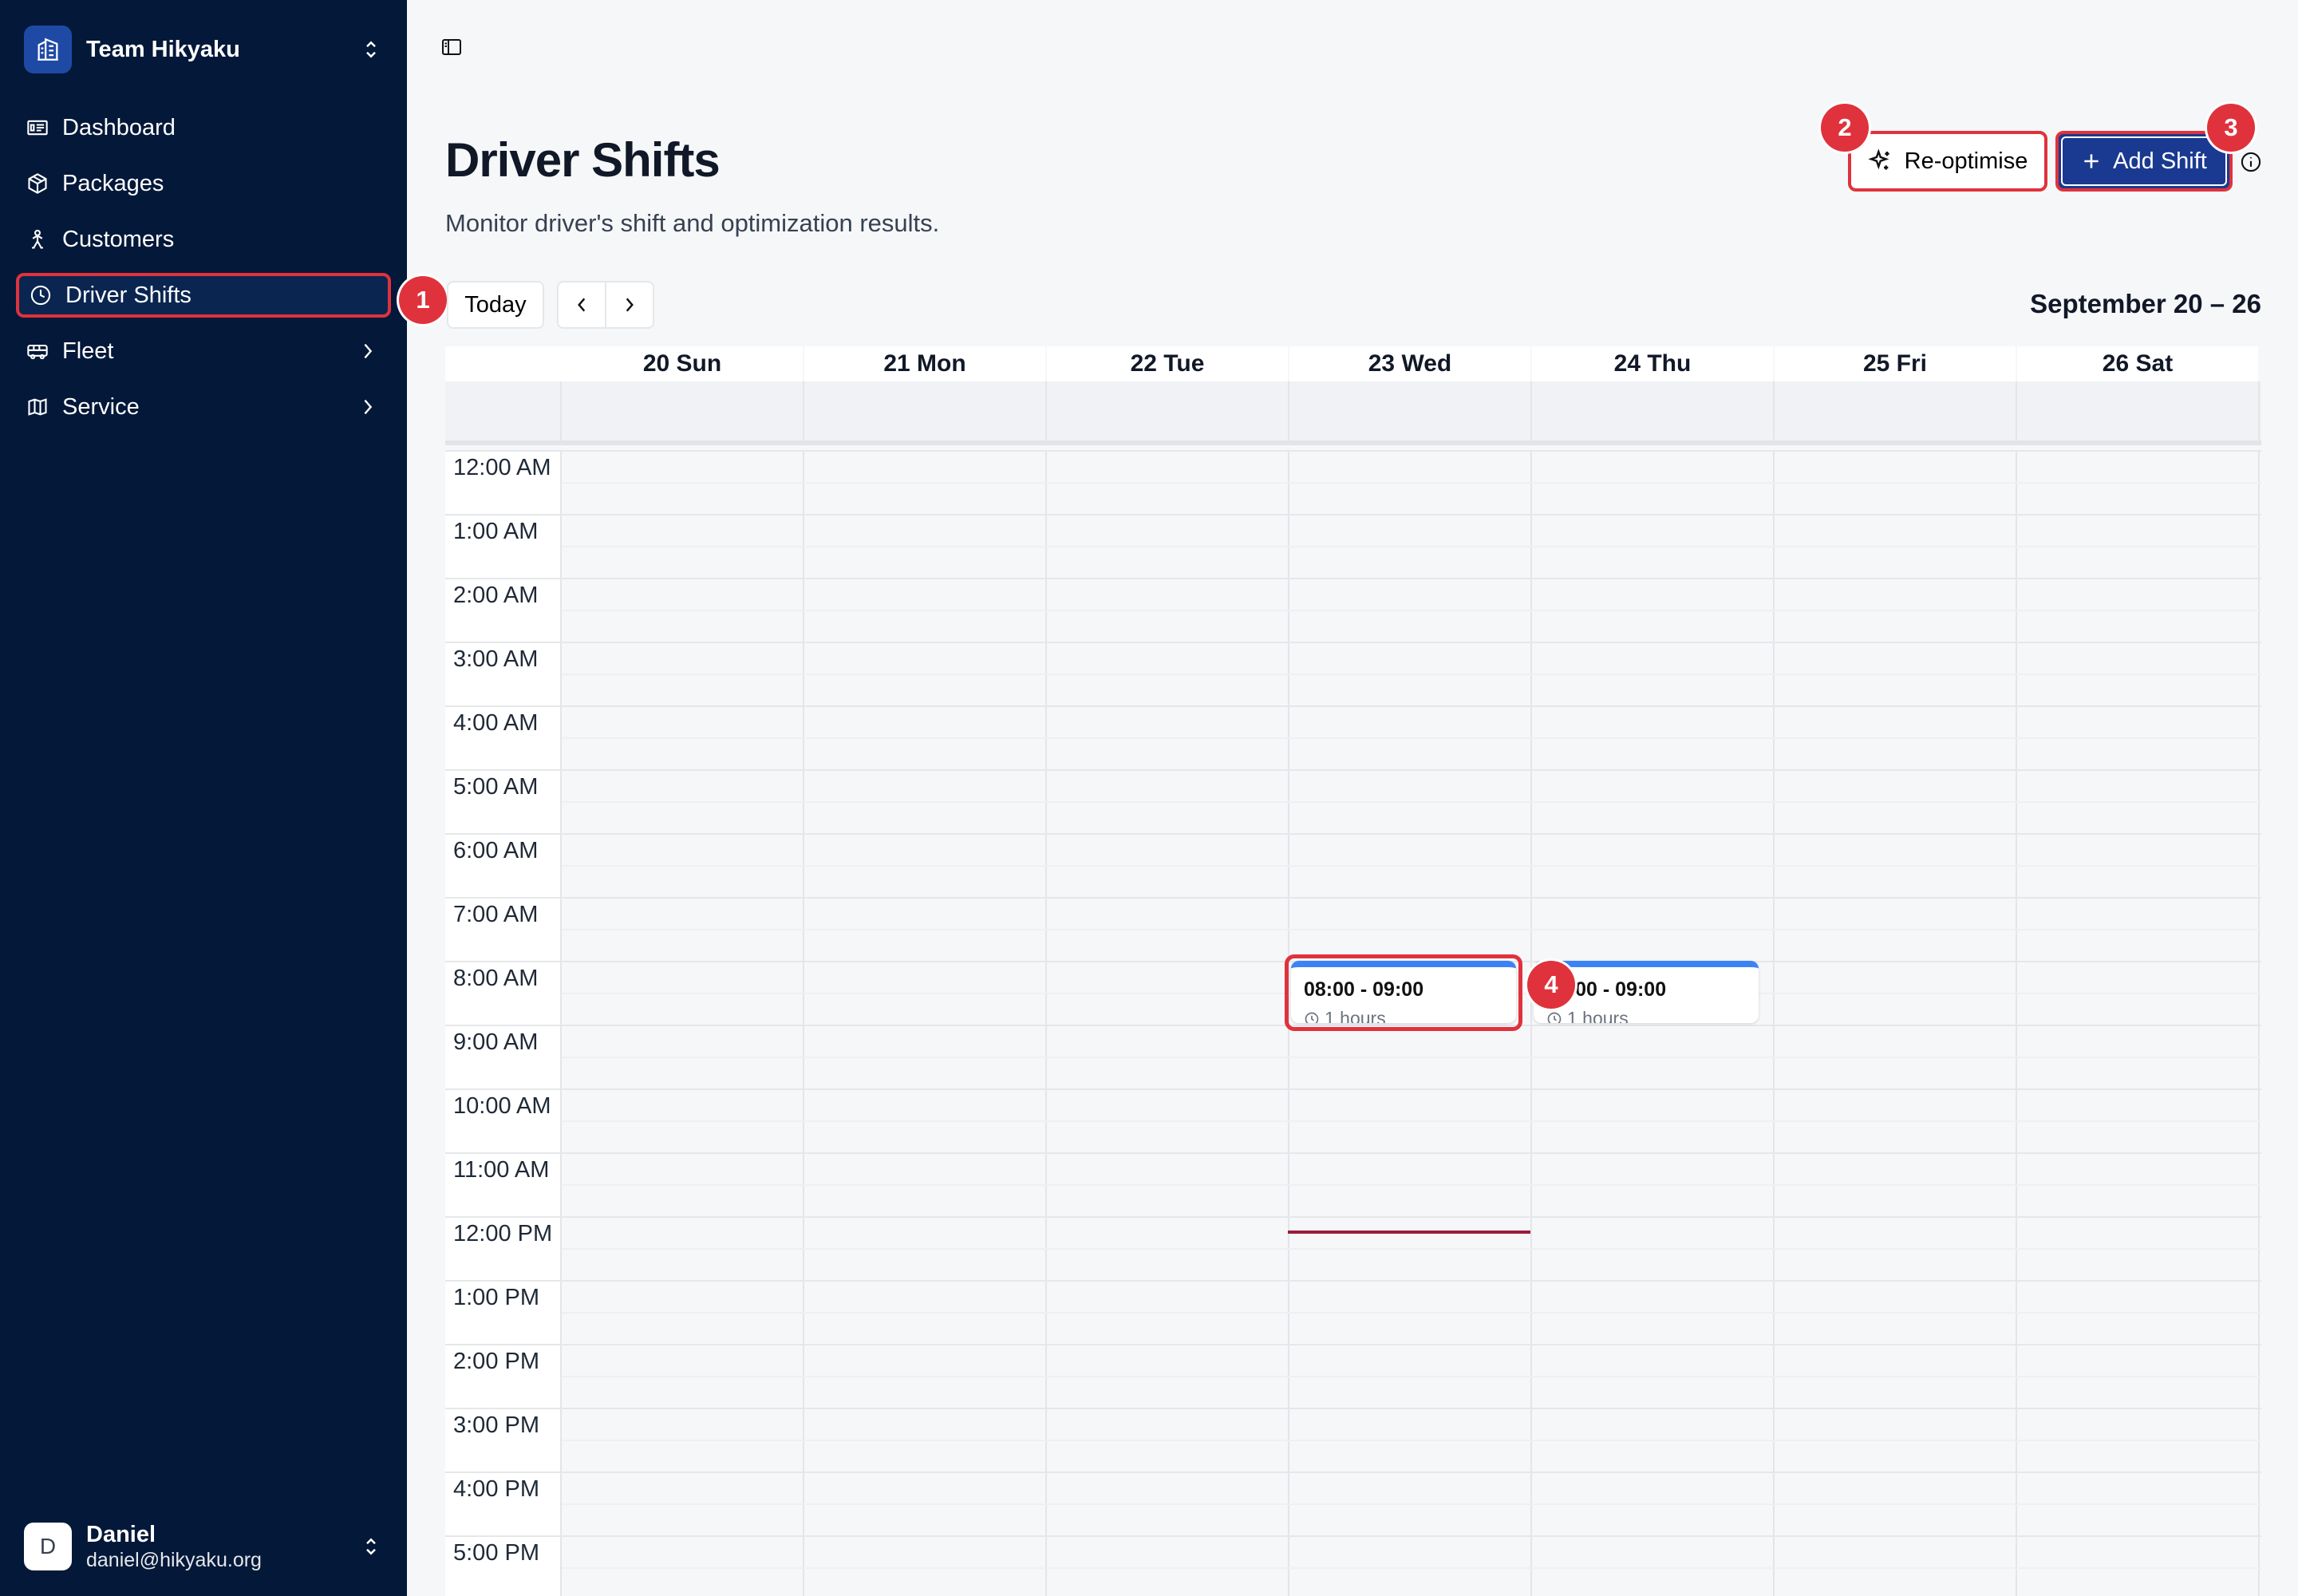 The image size is (2298, 1596). I want to click on time-label: 5:00 PM, so click(496, 1553).